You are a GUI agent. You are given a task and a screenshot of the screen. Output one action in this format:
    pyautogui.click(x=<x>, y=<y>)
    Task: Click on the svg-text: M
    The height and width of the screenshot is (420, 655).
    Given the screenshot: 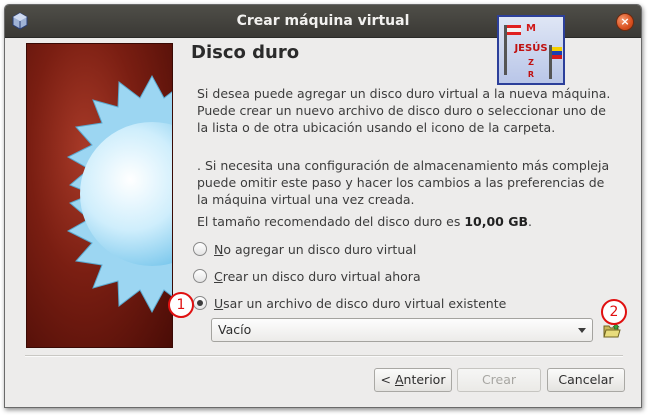 What is the action you would take?
    pyautogui.click(x=531, y=28)
    